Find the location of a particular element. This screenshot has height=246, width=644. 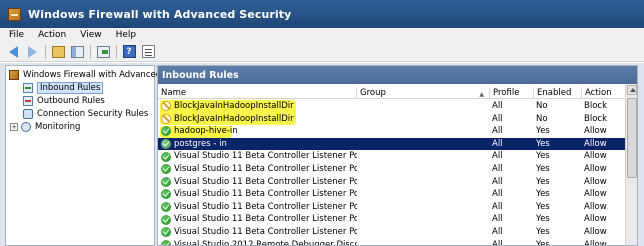

properties-button is located at coordinates (148, 52).